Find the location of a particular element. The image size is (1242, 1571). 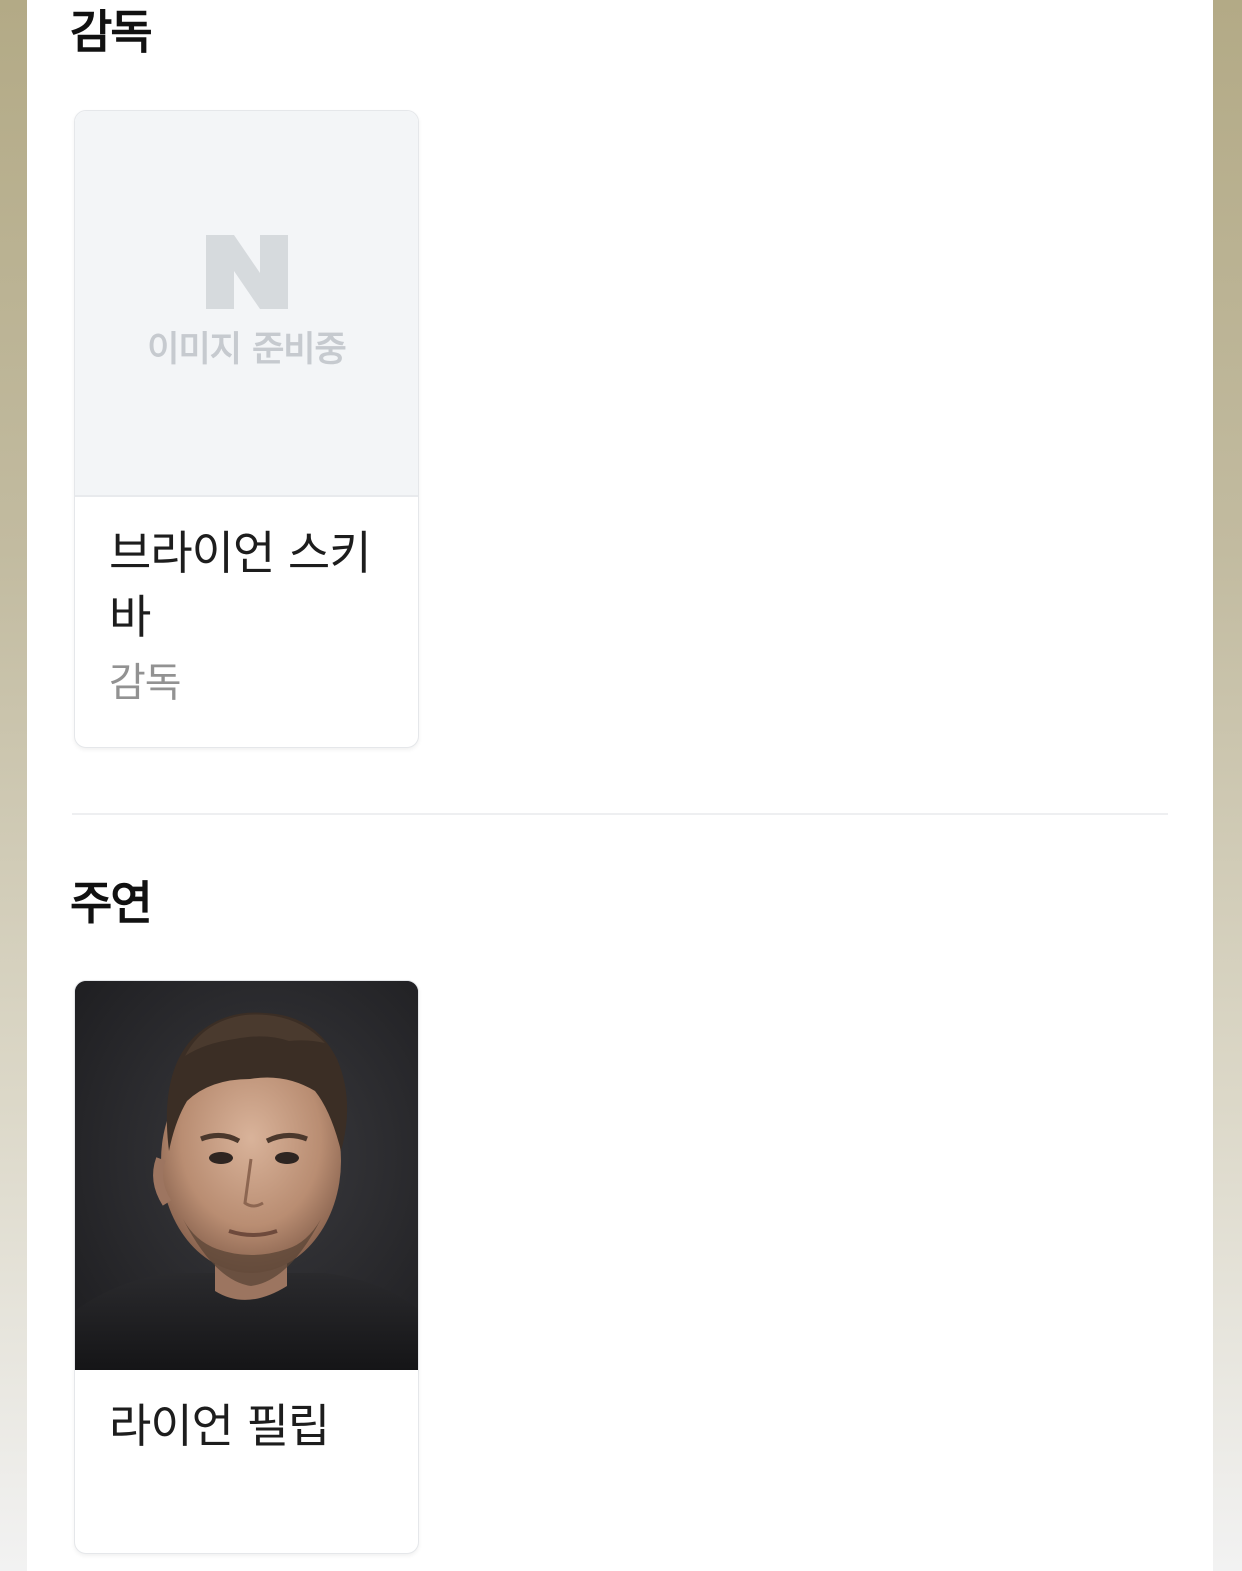

actor-photo is located at coordinates (246, 1175).